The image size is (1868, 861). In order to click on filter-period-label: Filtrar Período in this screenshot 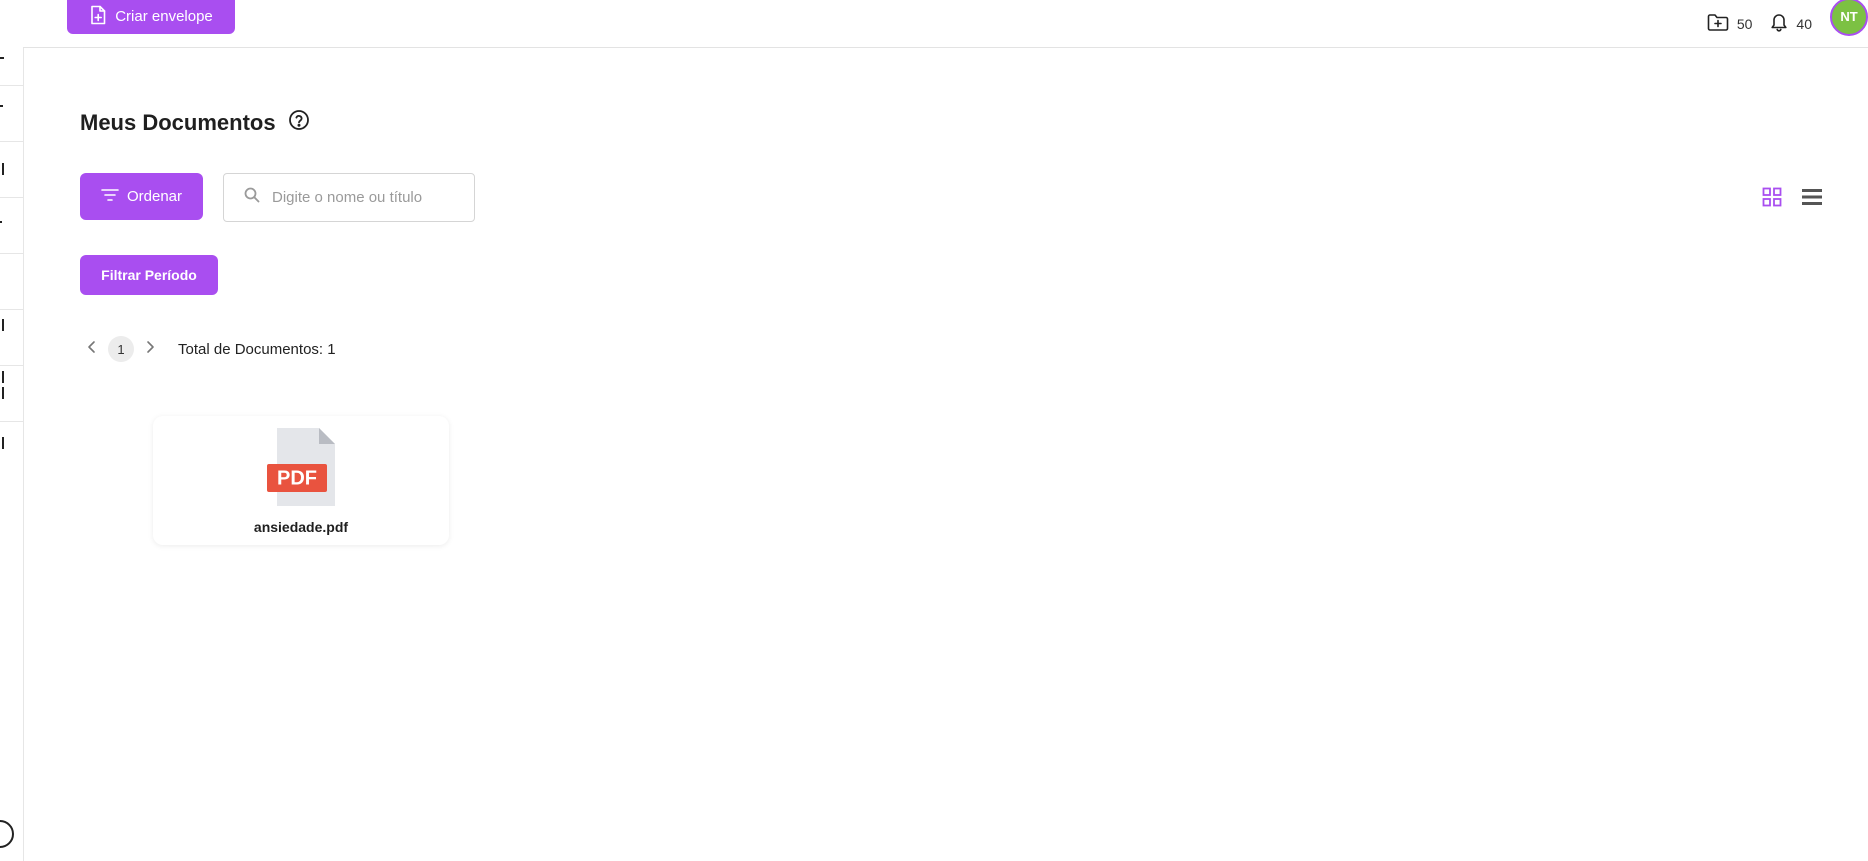, I will do `click(149, 275)`.